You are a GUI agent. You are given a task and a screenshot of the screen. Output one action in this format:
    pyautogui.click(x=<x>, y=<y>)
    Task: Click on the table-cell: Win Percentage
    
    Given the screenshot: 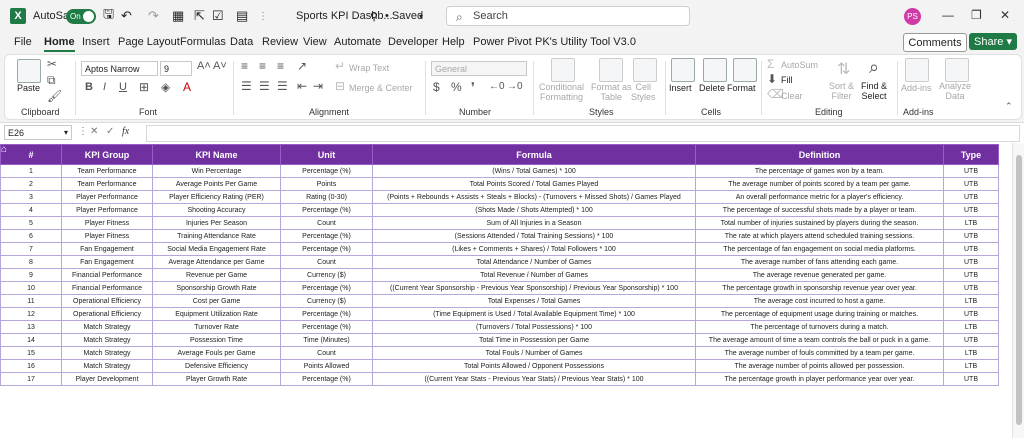 What is the action you would take?
    pyautogui.click(x=216, y=171)
    